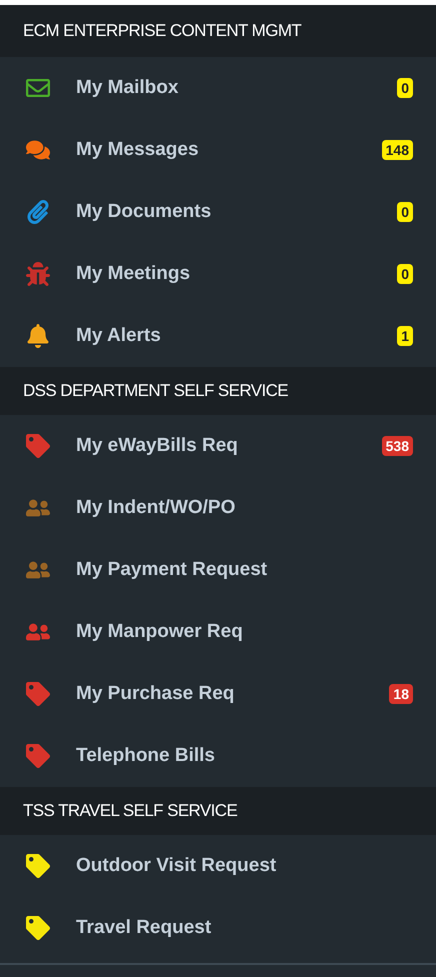 The width and height of the screenshot is (436, 977). Describe the element at coordinates (218, 274) in the screenshot. I see `menu-item: My Meetings 0` at that location.